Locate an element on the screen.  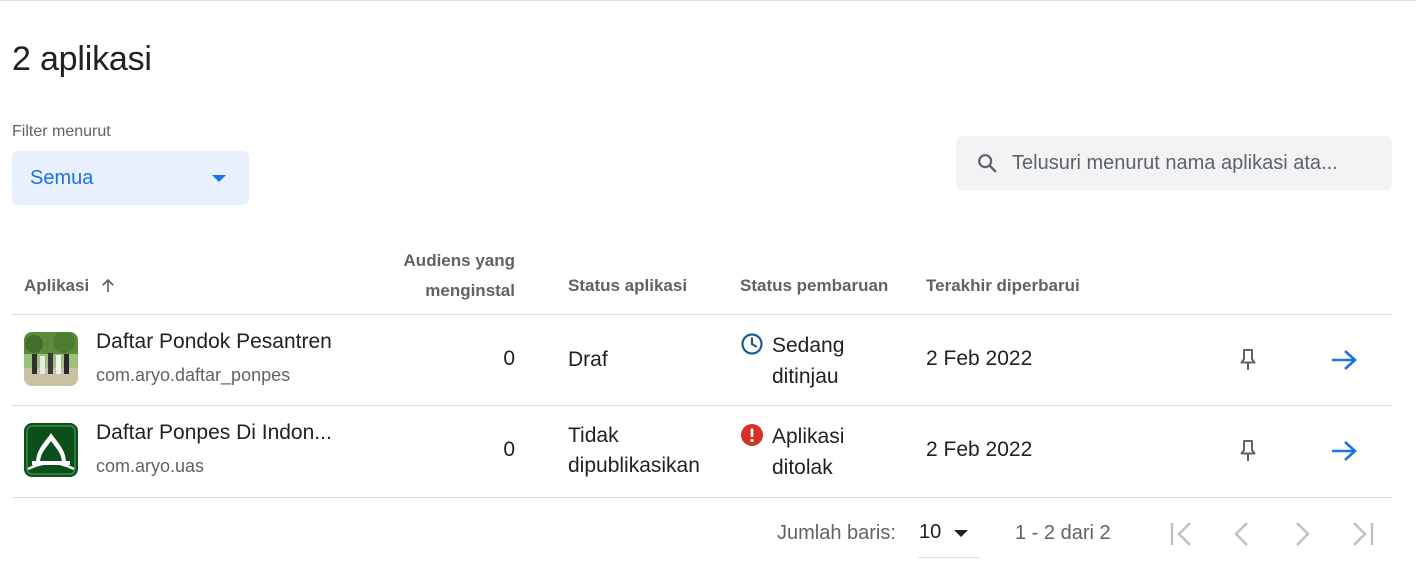
column-header-app: Aplikasi is located at coordinates (70, 286).